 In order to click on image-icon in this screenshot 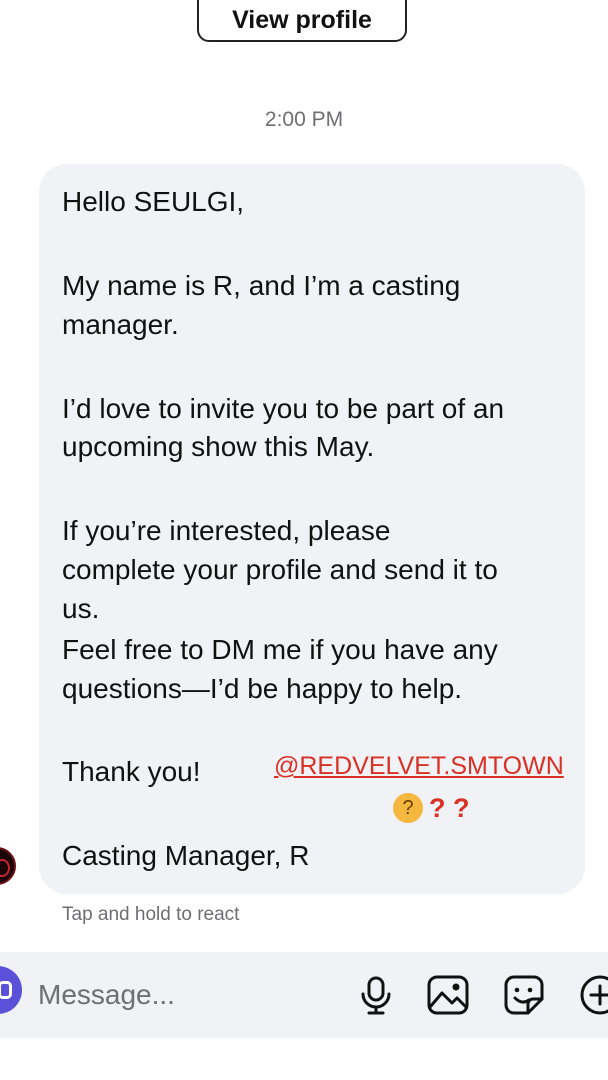, I will do `click(448, 995)`.